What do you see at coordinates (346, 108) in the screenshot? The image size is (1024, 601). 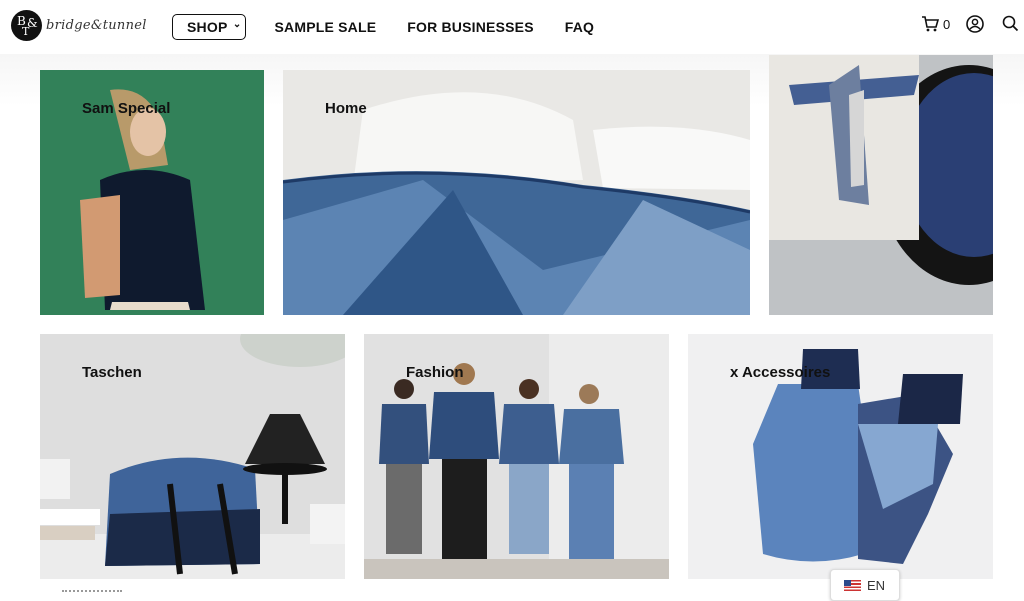 I see `tile-label: Home` at bounding box center [346, 108].